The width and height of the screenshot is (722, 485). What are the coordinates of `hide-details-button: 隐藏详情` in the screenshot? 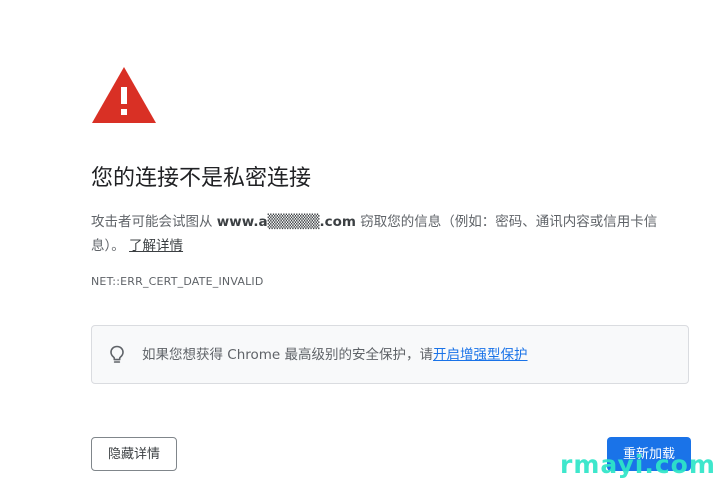 It's located at (134, 454).